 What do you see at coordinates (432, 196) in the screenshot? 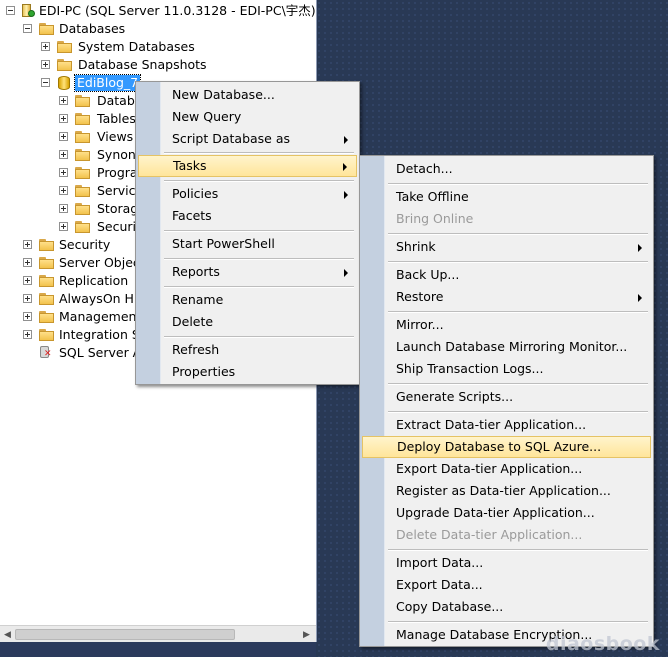
I see `menu-item-label: Take Offline` at bounding box center [432, 196].